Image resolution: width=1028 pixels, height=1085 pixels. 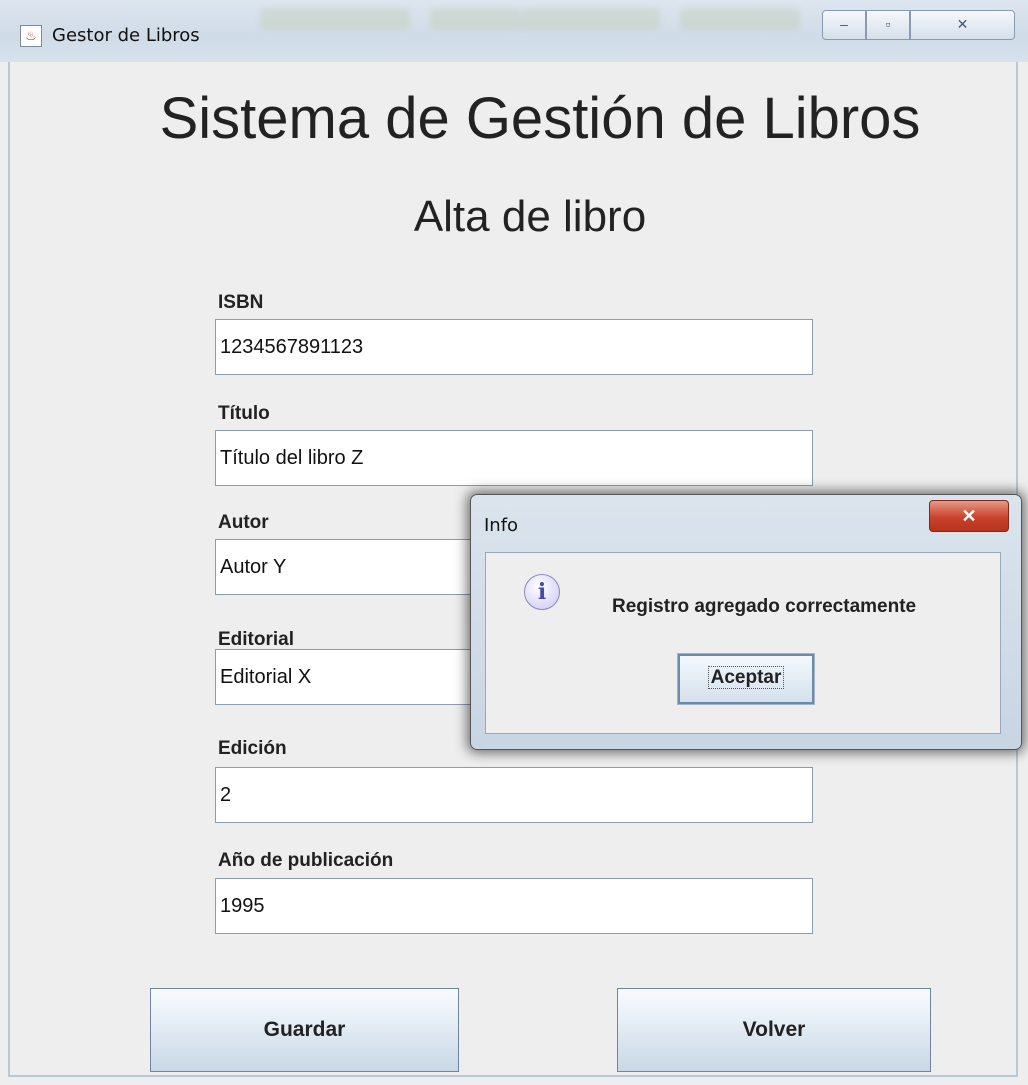 What do you see at coordinates (969, 516) in the screenshot?
I see `close-icon: ✕` at bounding box center [969, 516].